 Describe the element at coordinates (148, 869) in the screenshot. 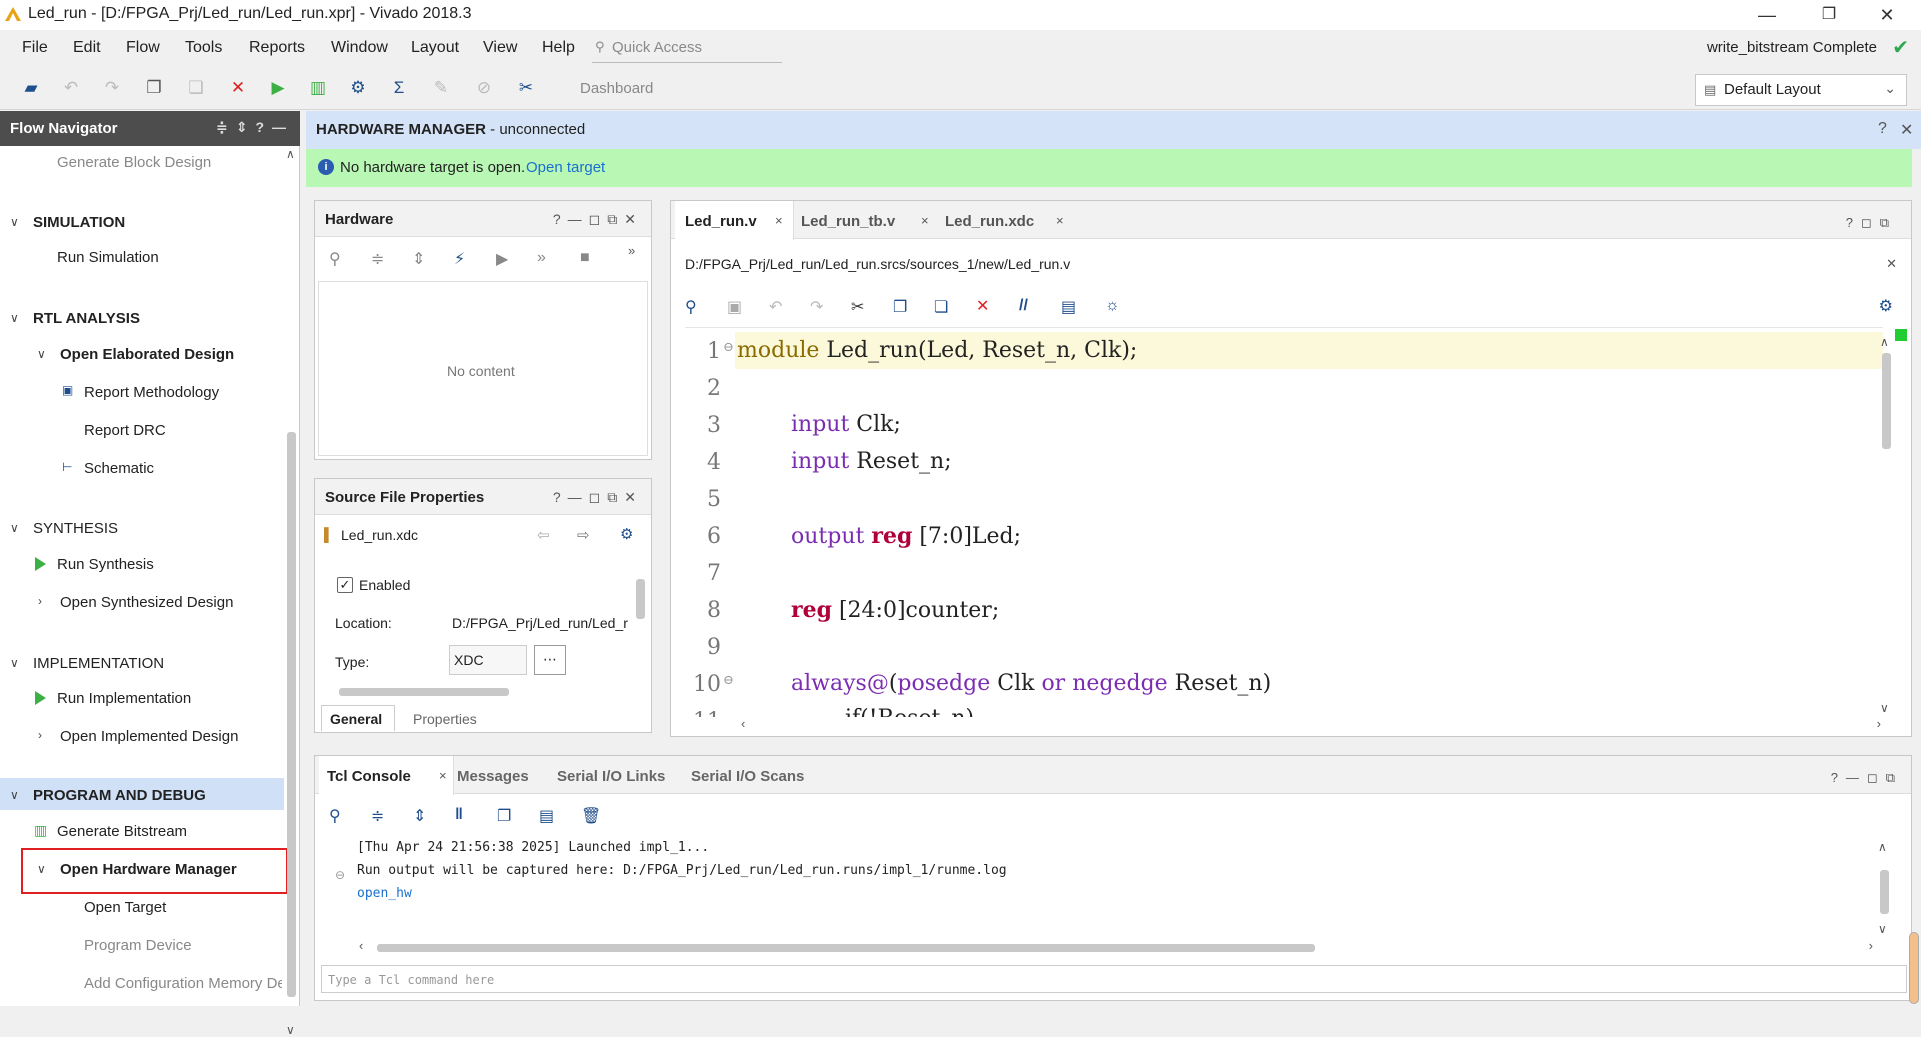

I see `nav-open-hardware-manager: Open Hardware Manager` at that location.